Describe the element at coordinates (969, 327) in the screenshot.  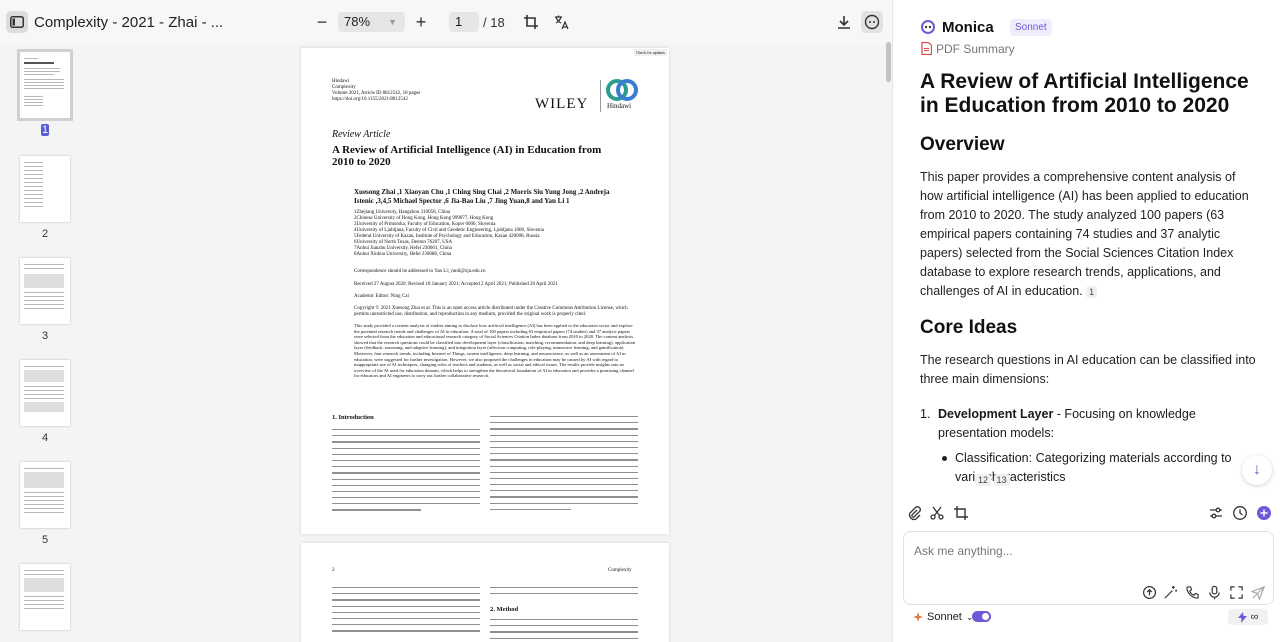
I see `core-ideas-heading: Core Ideas` at that location.